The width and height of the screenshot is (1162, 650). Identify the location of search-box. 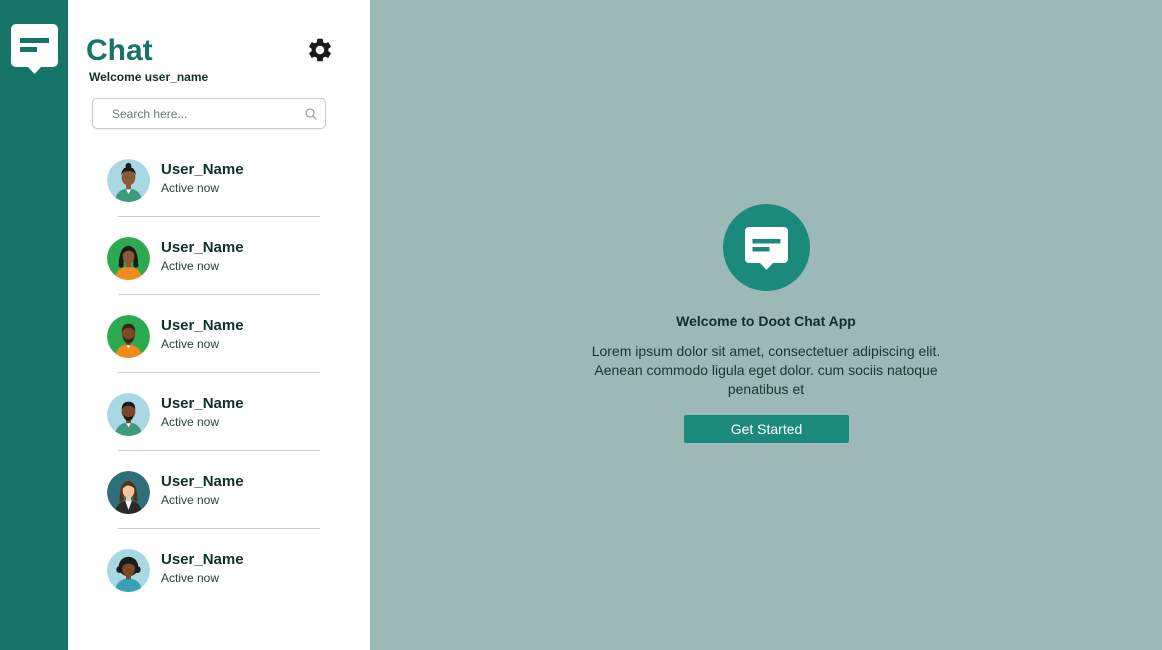
(209, 113).